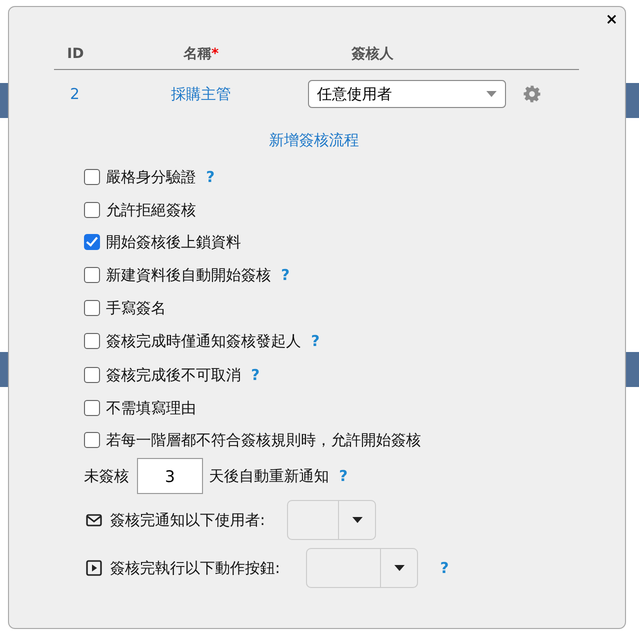 The image size is (639, 638). What do you see at coordinates (94, 568) in the screenshot?
I see `play-icon` at bounding box center [94, 568].